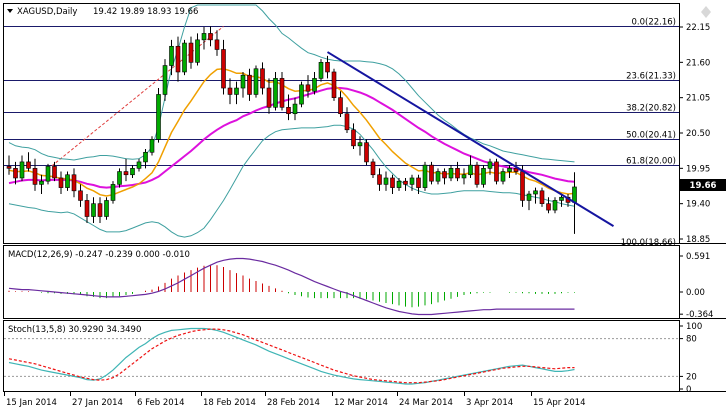 The image size is (726, 413). What do you see at coordinates (699, 315) in the screenshot?
I see `macd-tick-label: -0.364` at bounding box center [699, 315].